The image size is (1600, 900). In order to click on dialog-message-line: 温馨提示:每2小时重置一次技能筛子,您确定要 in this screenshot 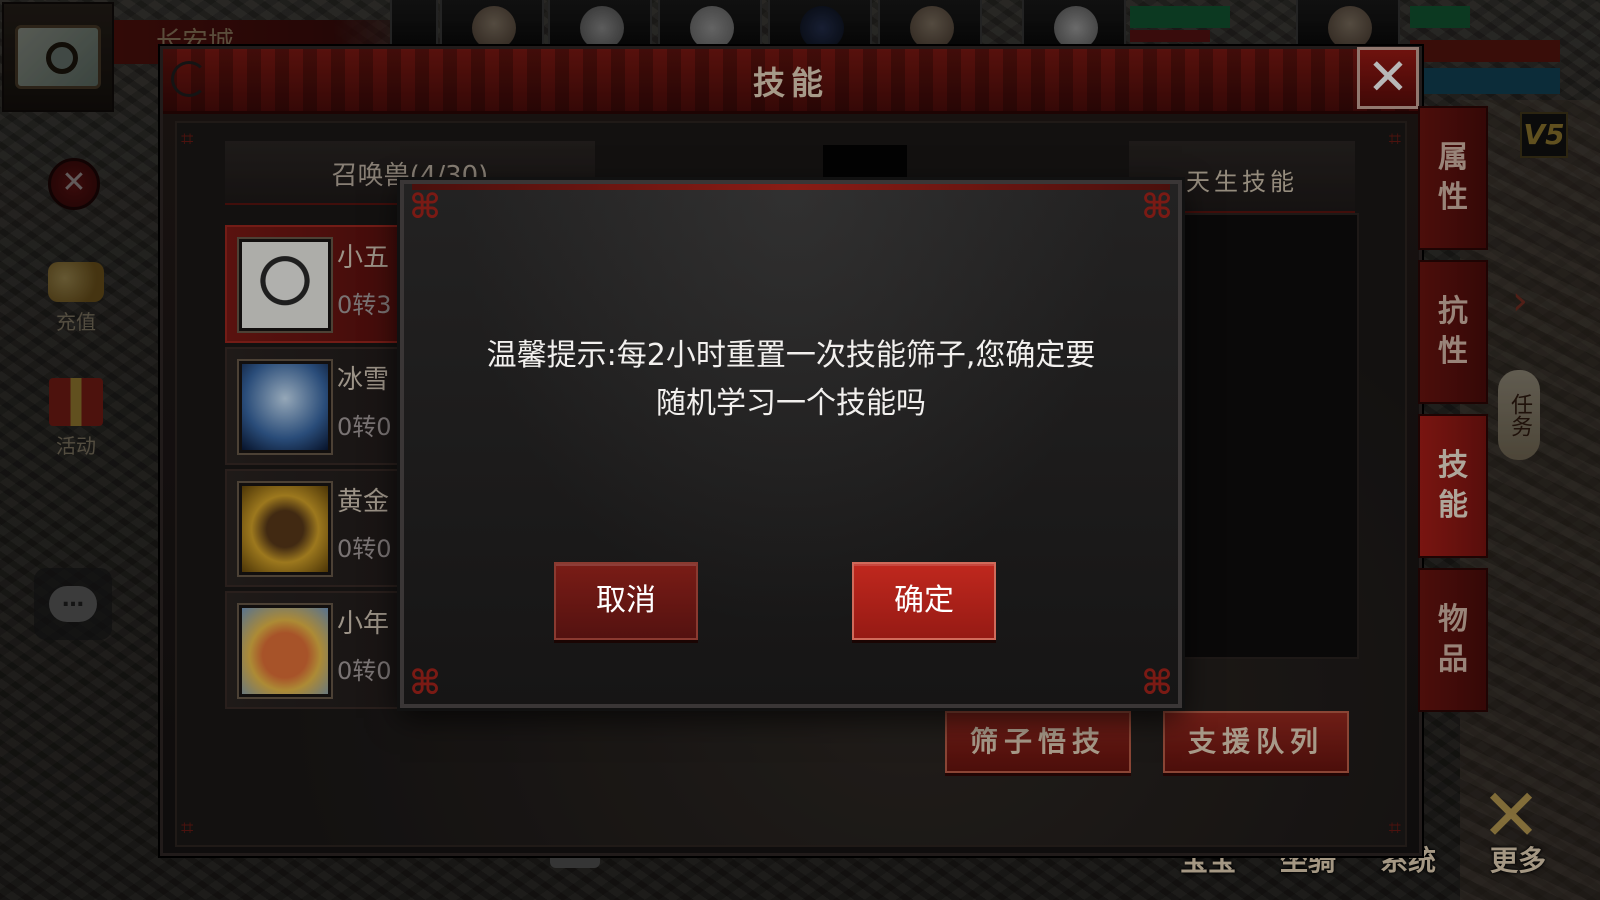, I will do `click(791, 355)`.